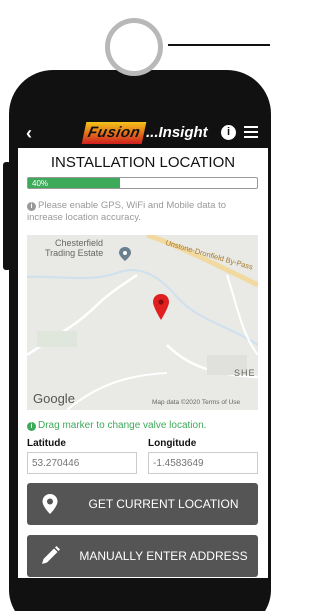 The width and height of the screenshot is (320, 611). Describe the element at coordinates (203, 463) in the screenshot. I see `longitude-input` at that location.